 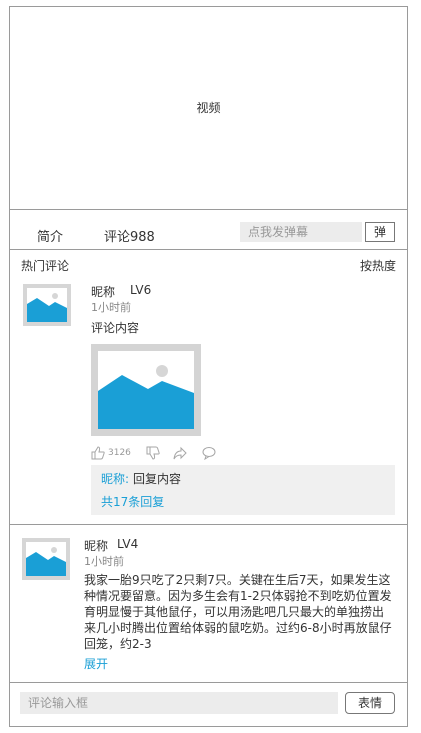 I want to click on comment-content: 评论内容, so click(x=115, y=328).